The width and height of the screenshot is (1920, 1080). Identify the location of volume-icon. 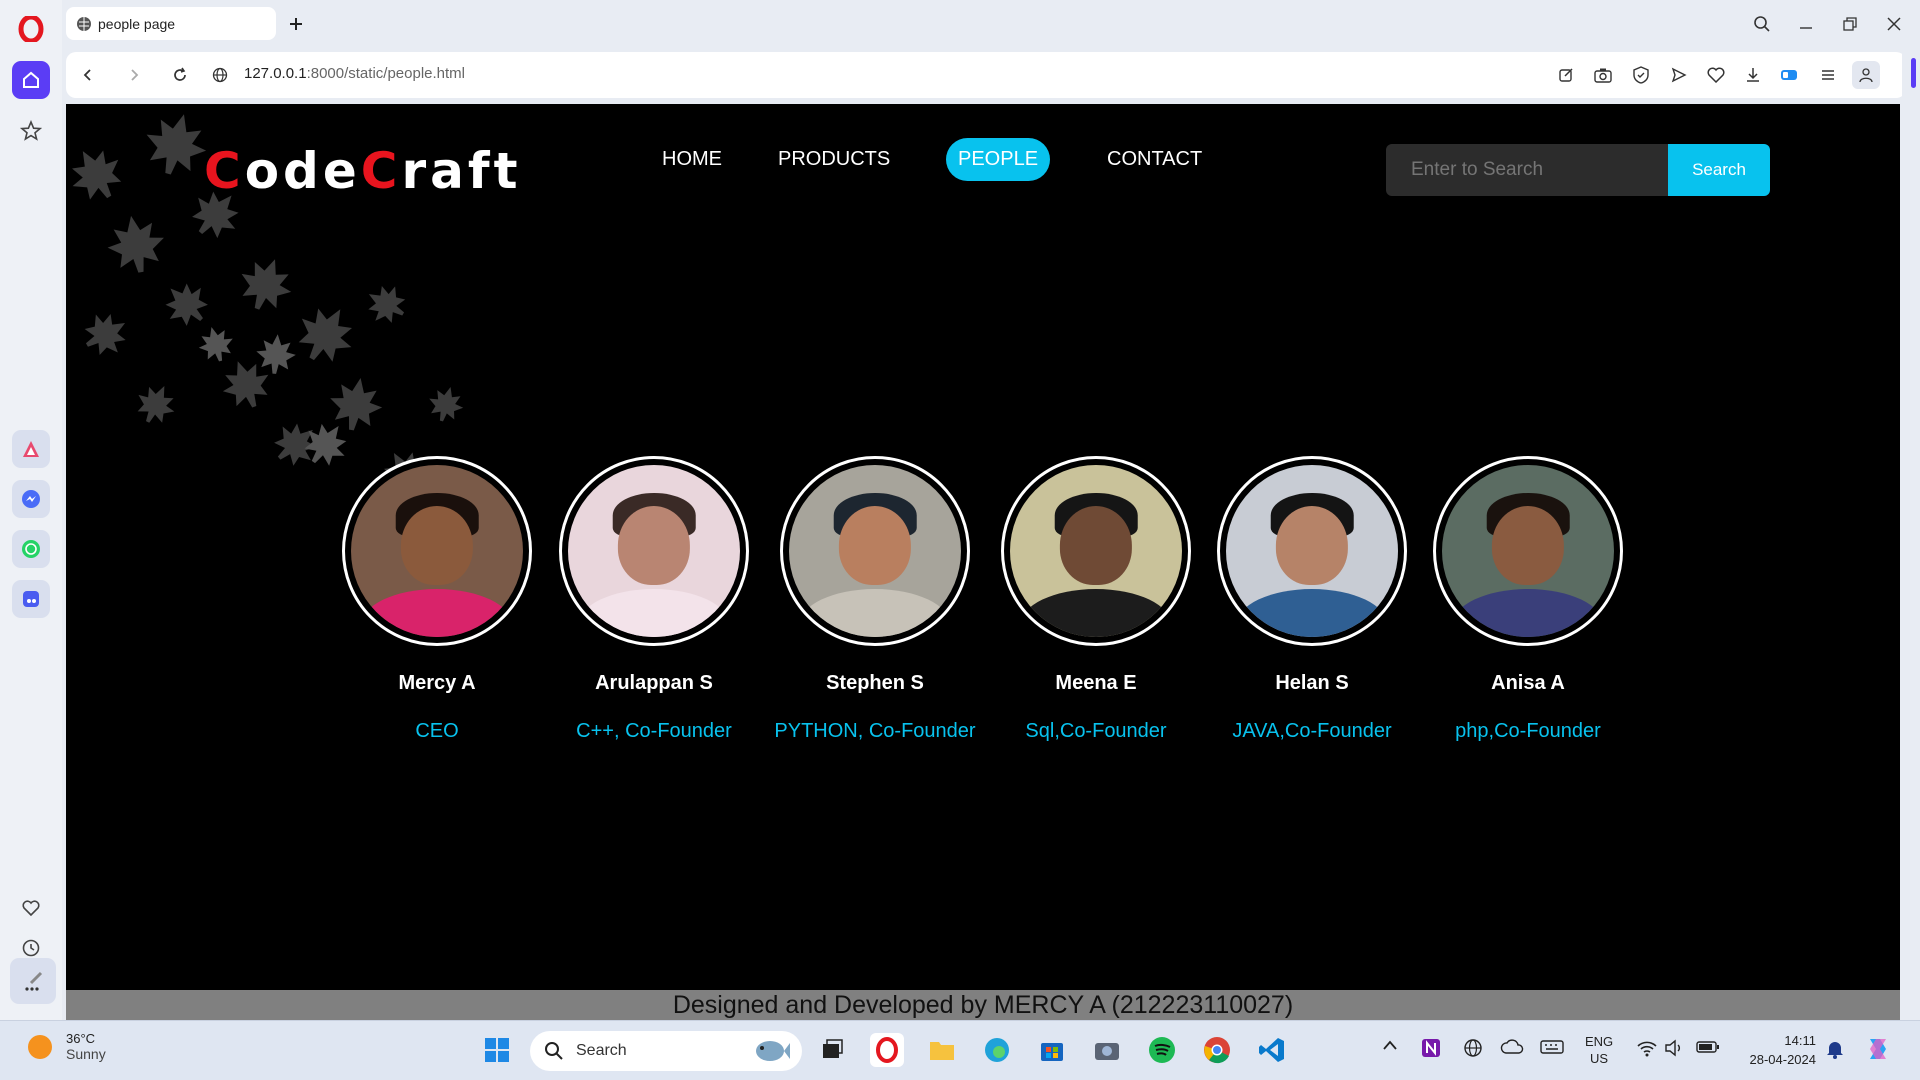
(1675, 1049).